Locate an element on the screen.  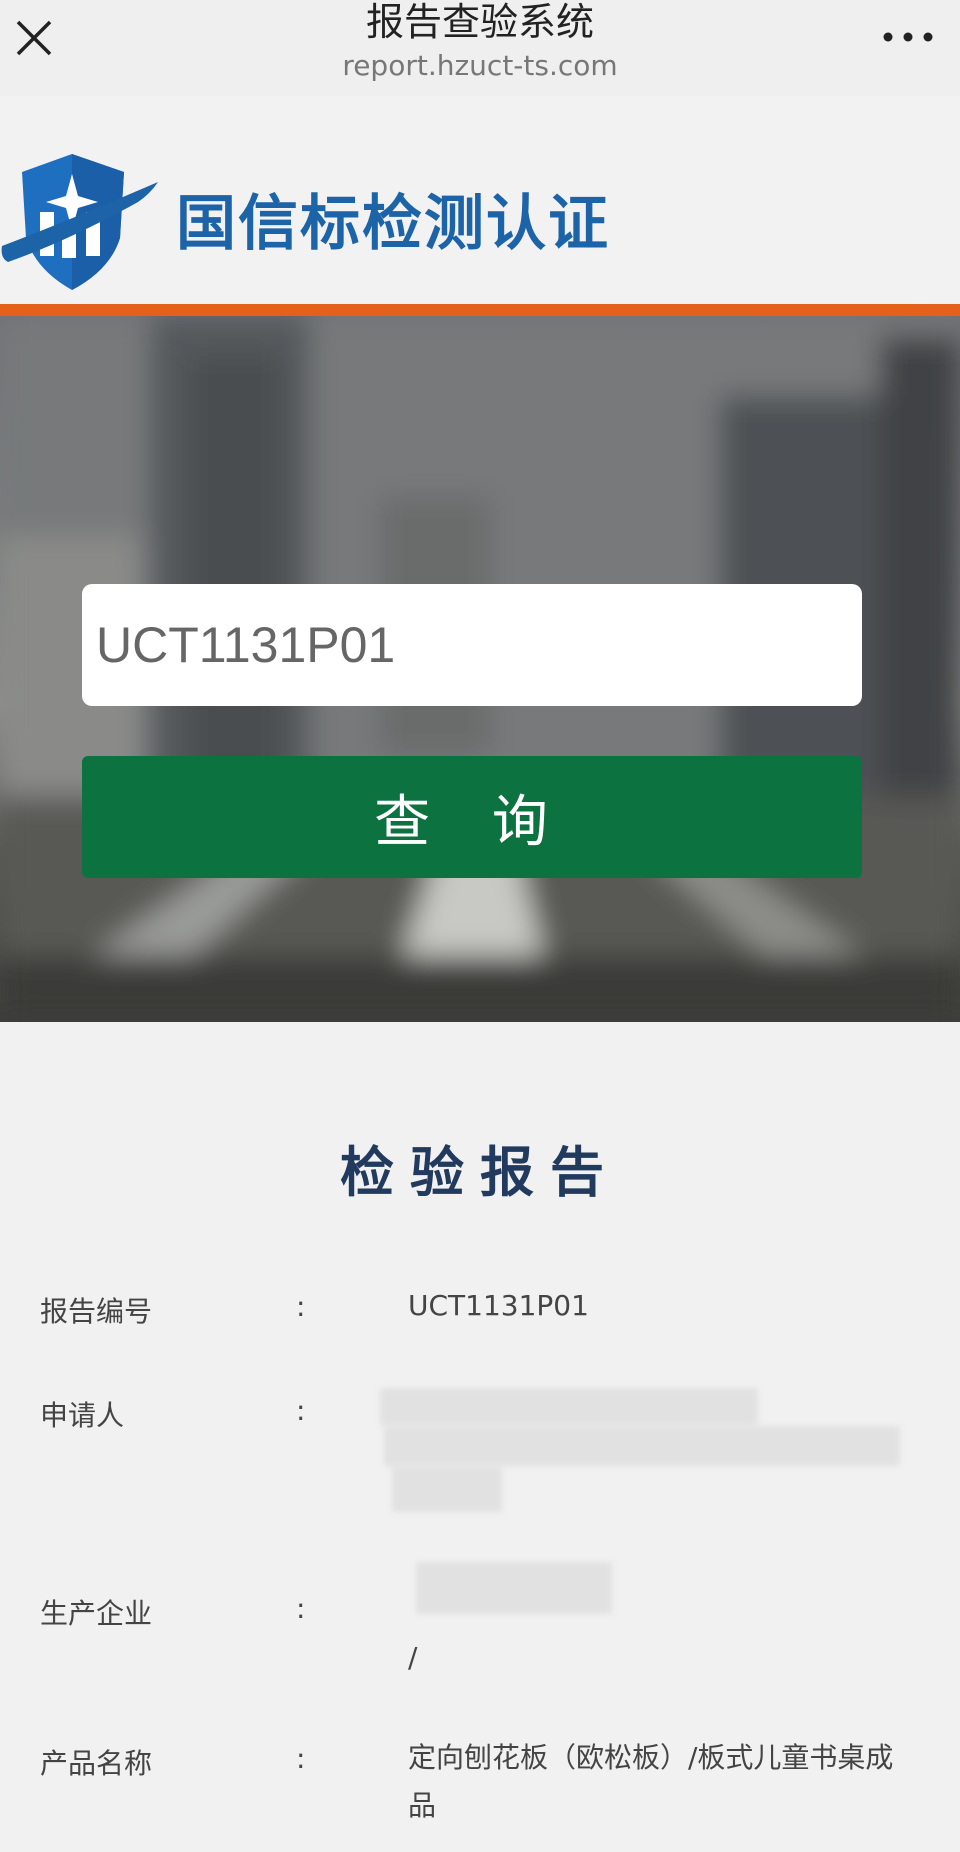
search-button: 查 询 is located at coordinates (472, 817).